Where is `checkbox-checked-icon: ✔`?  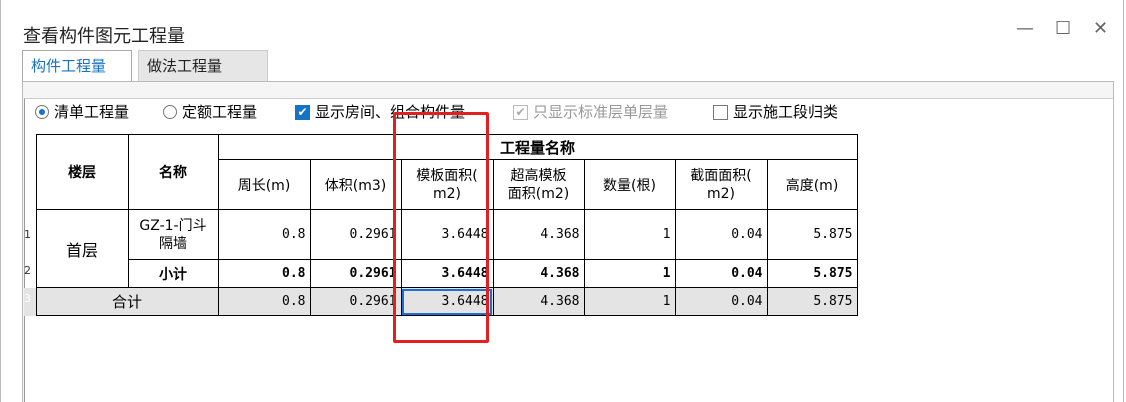
checkbox-checked-icon: ✔ is located at coordinates (302, 112).